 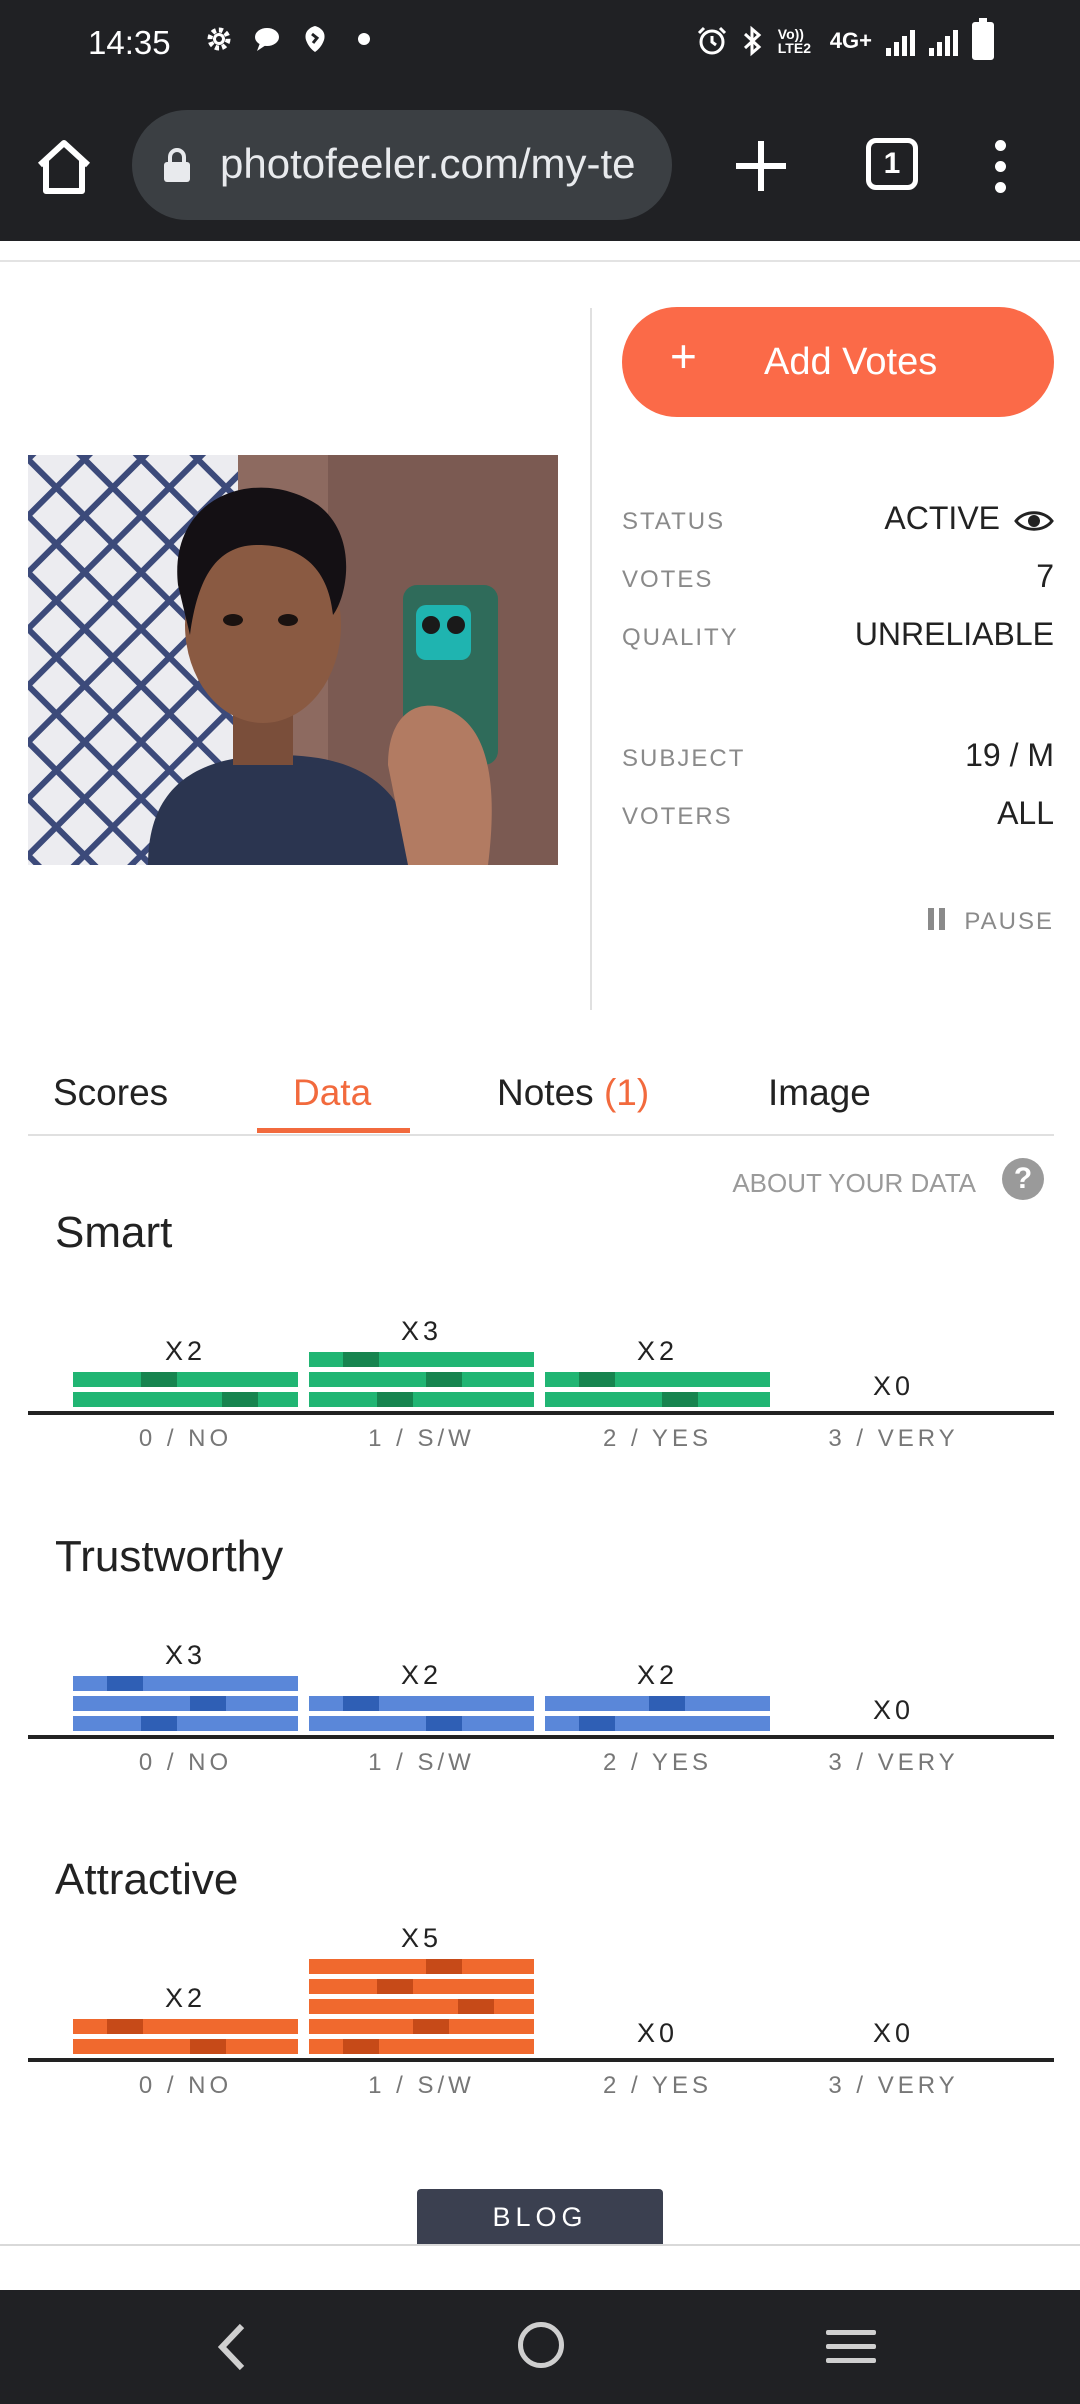 I want to click on eye-icon, so click(x=1034, y=521).